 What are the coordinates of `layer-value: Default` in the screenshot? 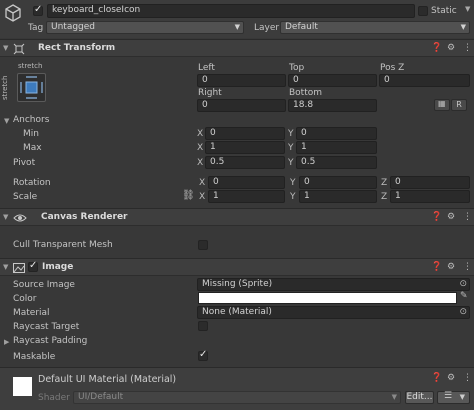 It's located at (301, 27).